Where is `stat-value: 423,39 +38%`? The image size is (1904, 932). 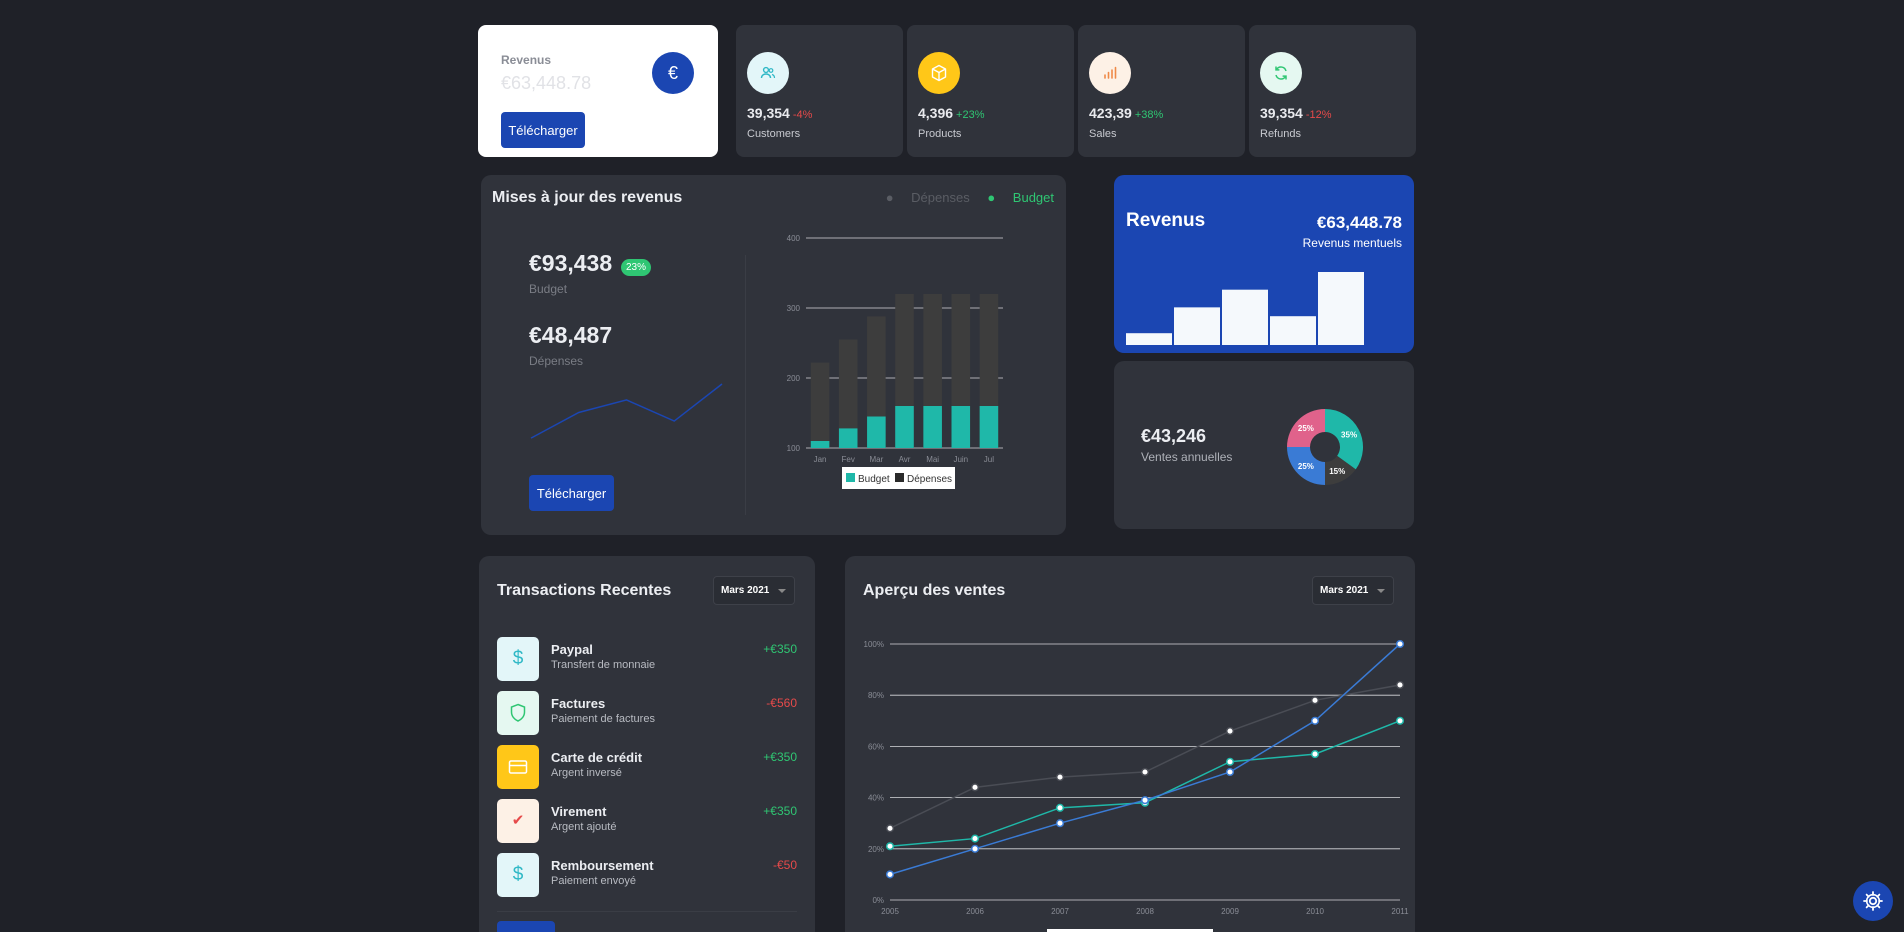
stat-value: 423,39 +38% is located at coordinates (1126, 113).